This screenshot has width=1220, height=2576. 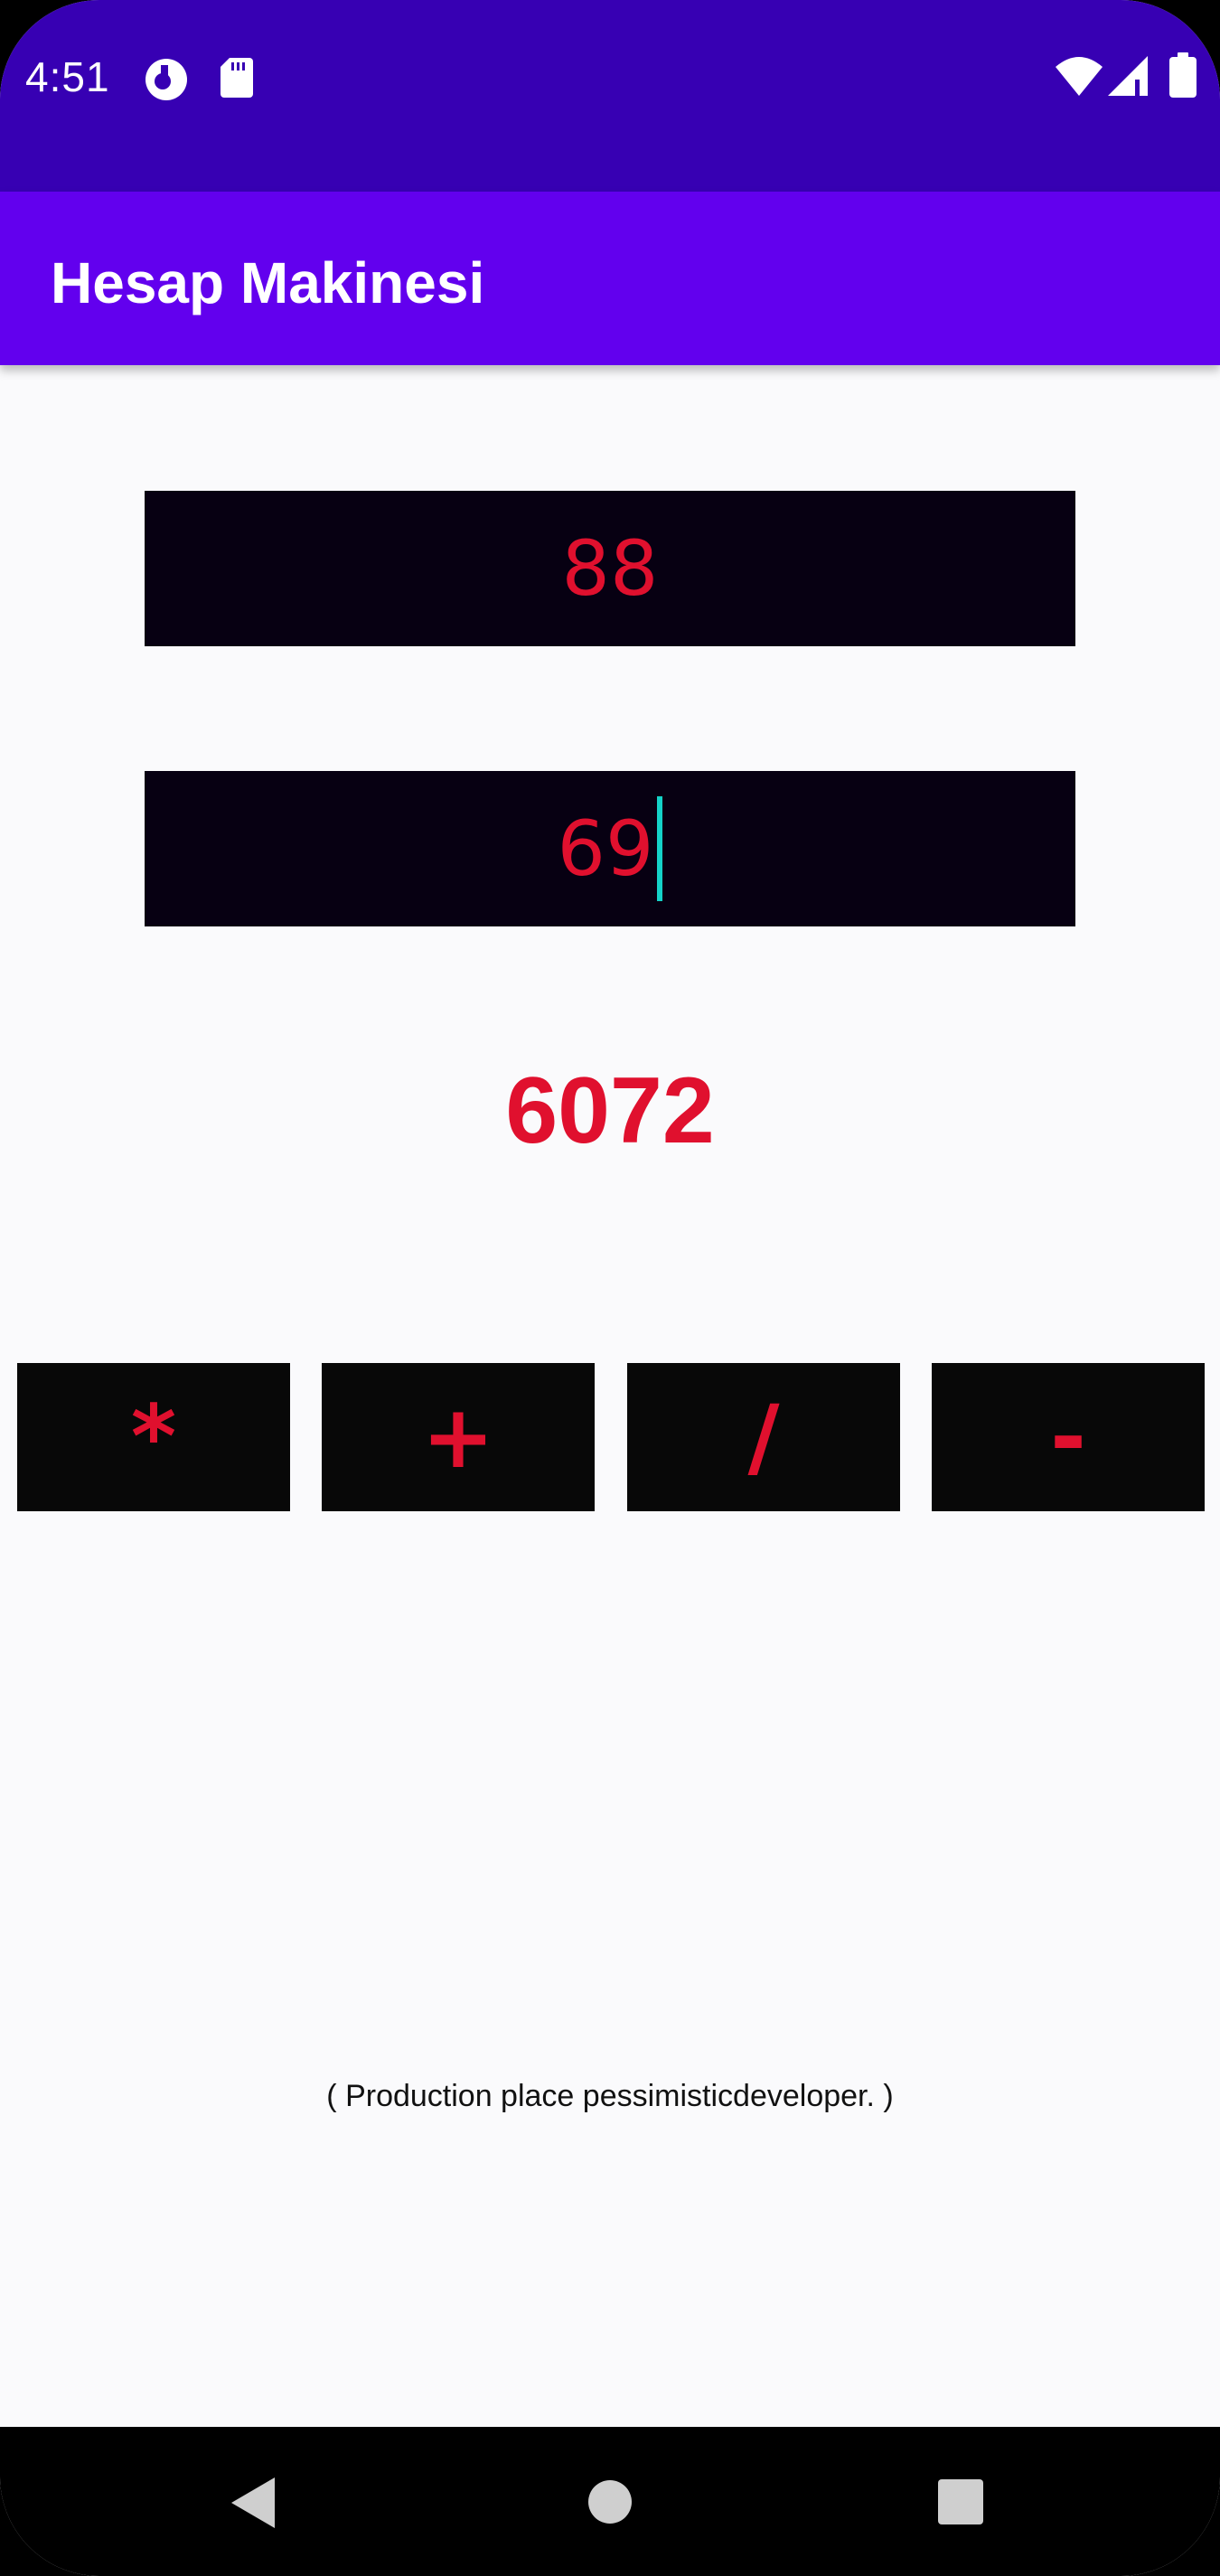 I want to click on add-button: +, so click(x=458, y=1437).